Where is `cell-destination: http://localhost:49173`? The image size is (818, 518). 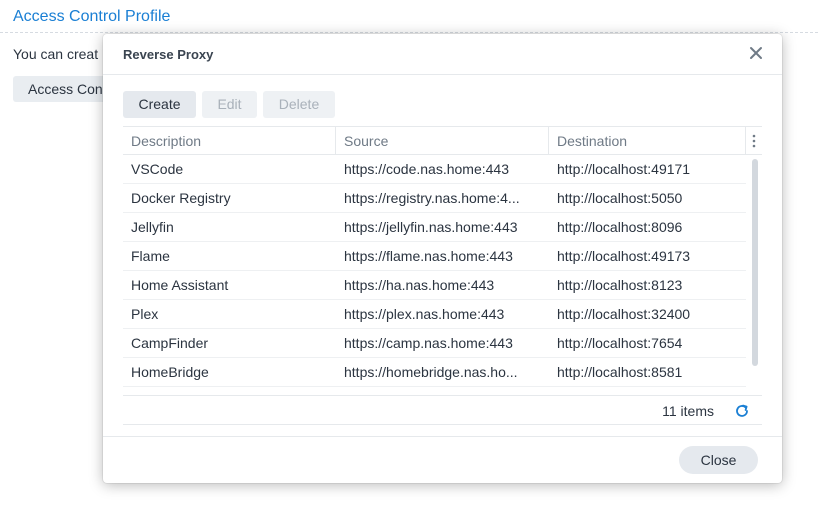 cell-destination: http://localhost:49173 is located at coordinates (624, 256).